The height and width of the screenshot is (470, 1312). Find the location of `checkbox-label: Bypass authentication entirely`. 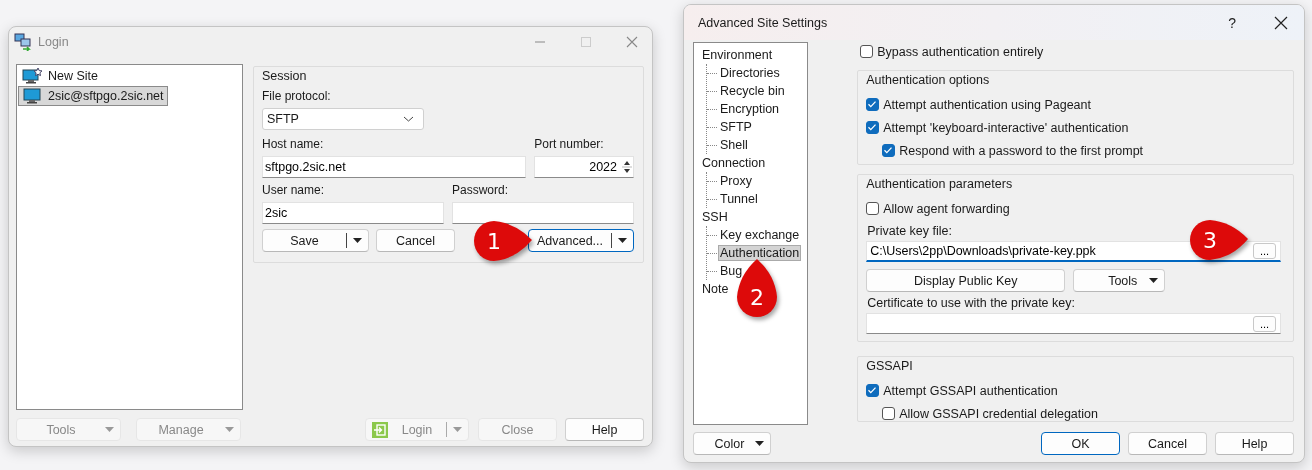

checkbox-label: Bypass authentication entirely is located at coordinates (960, 51).